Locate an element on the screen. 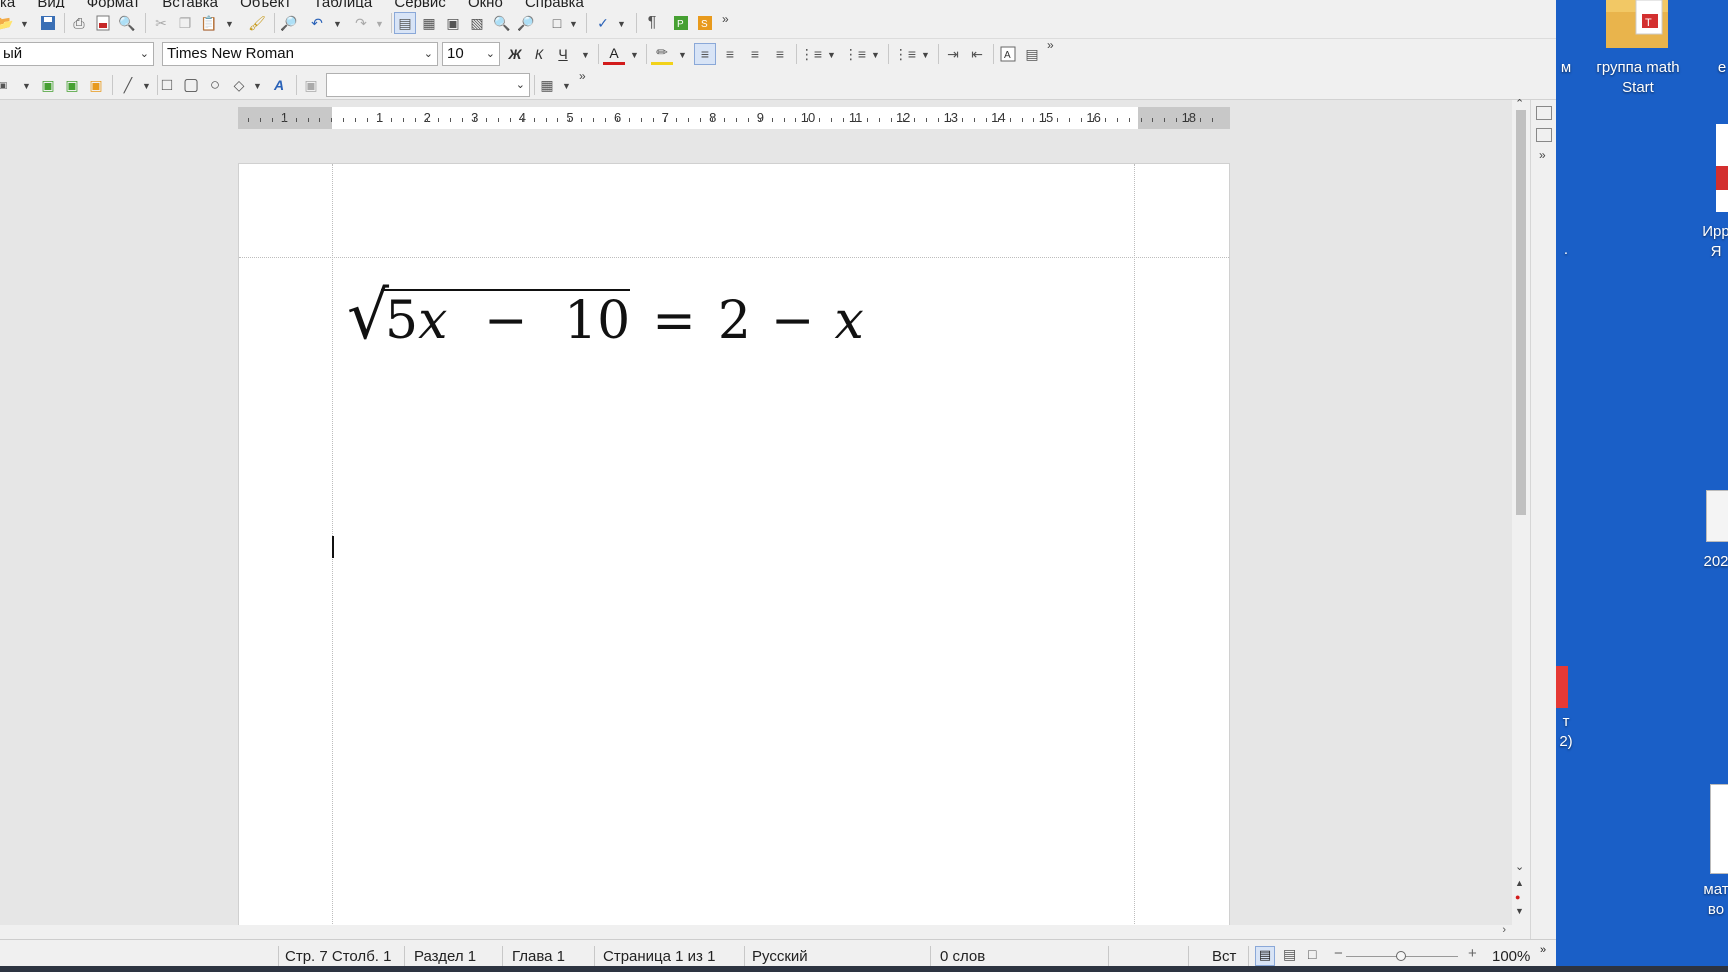 The height and width of the screenshot is (972, 1728). zoom-in-icon: + is located at coordinates (1472, 953).